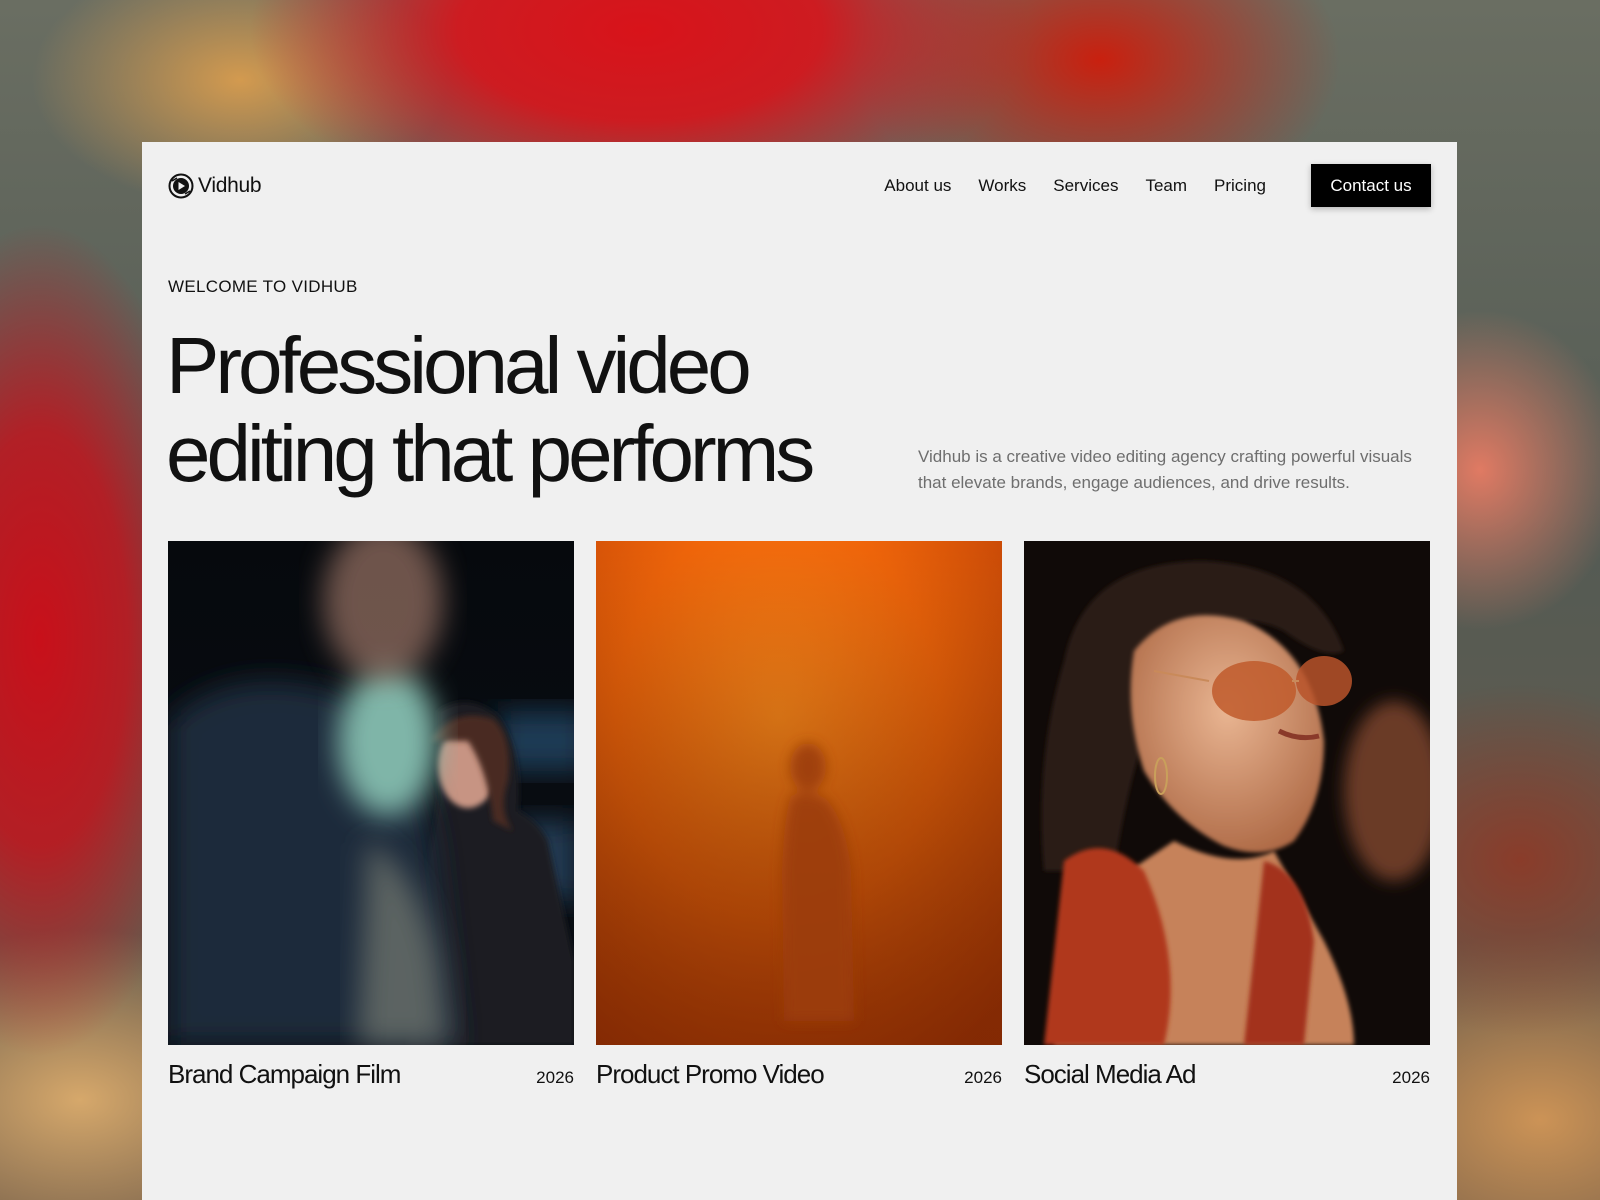 Image resolution: width=1600 pixels, height=1200 pixels. What do you see at coordinates (710, 1074) in the screenshot?
I see `work-title: Product Promo Video` at bounding box center [710, 1074].